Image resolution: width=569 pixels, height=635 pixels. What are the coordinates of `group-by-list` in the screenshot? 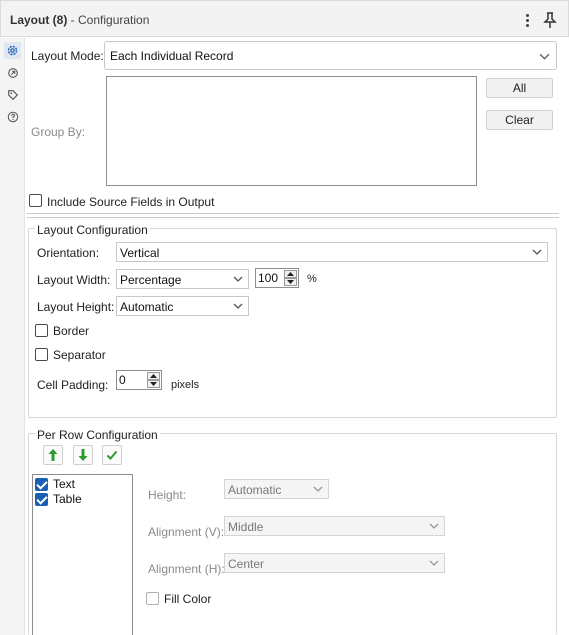 It's located at (291, 131).